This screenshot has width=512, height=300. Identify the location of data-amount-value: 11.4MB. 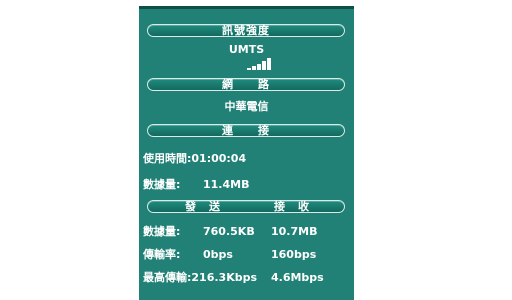
(226, 184).